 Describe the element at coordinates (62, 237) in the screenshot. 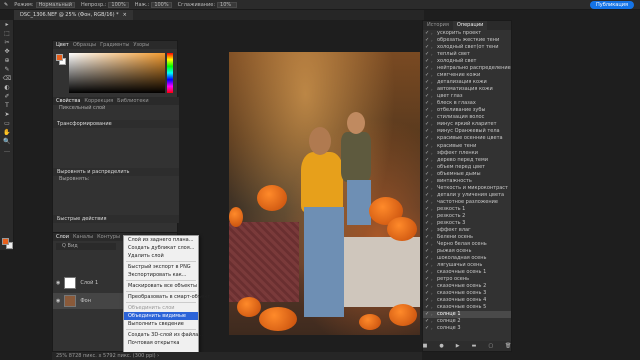

I see `tab-layers: Слои` at that location.